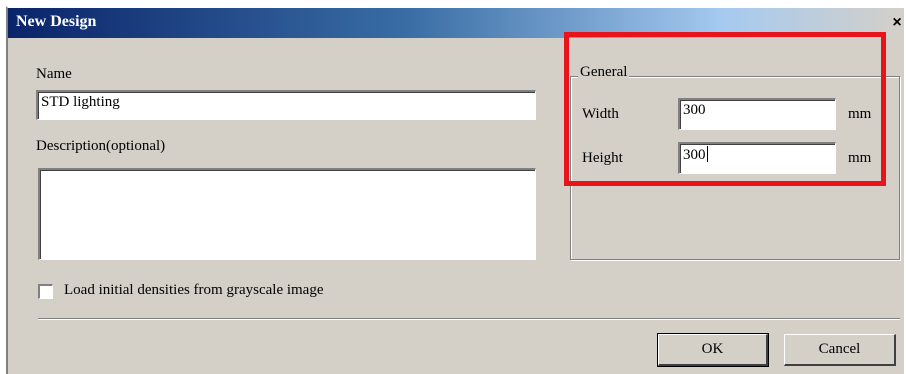  What do you see at coordinates (897, 23) in the screenshot?
I see `close-icon: ×` at bounding box center [897, 23].